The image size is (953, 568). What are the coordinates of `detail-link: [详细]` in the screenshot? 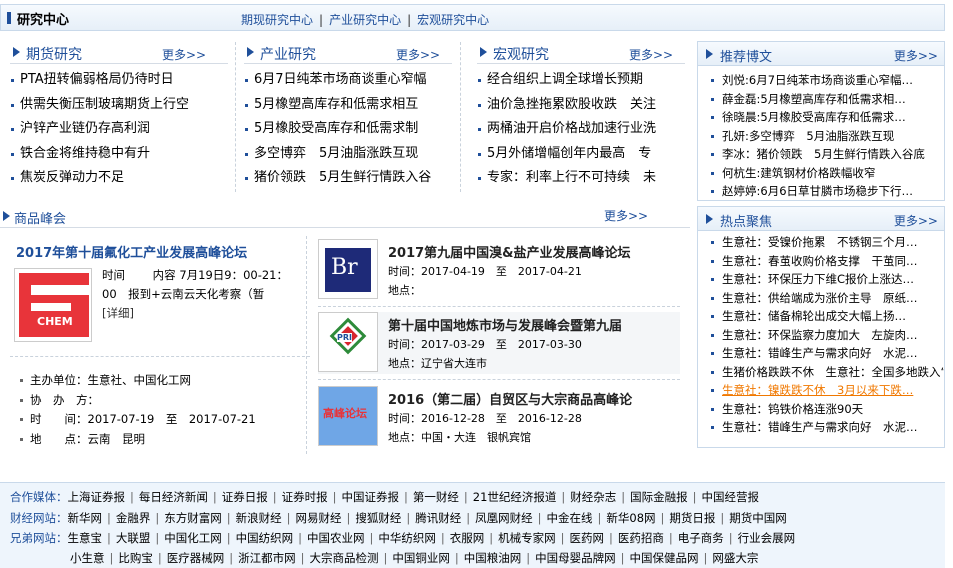 It's located at (118, 313).